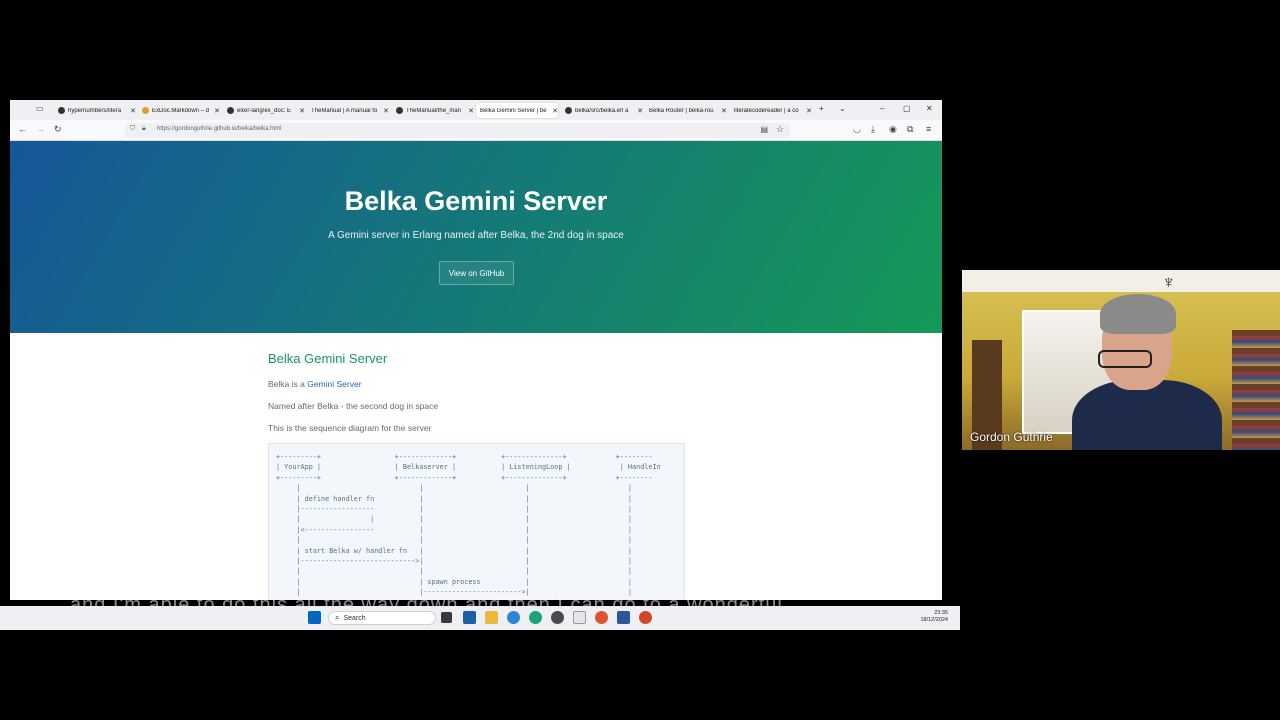 This screenshot has width=1280, height=720. Describe the element at coordinates (893, 129) in the screenshot. I see `account-icon: ◉` at that location.